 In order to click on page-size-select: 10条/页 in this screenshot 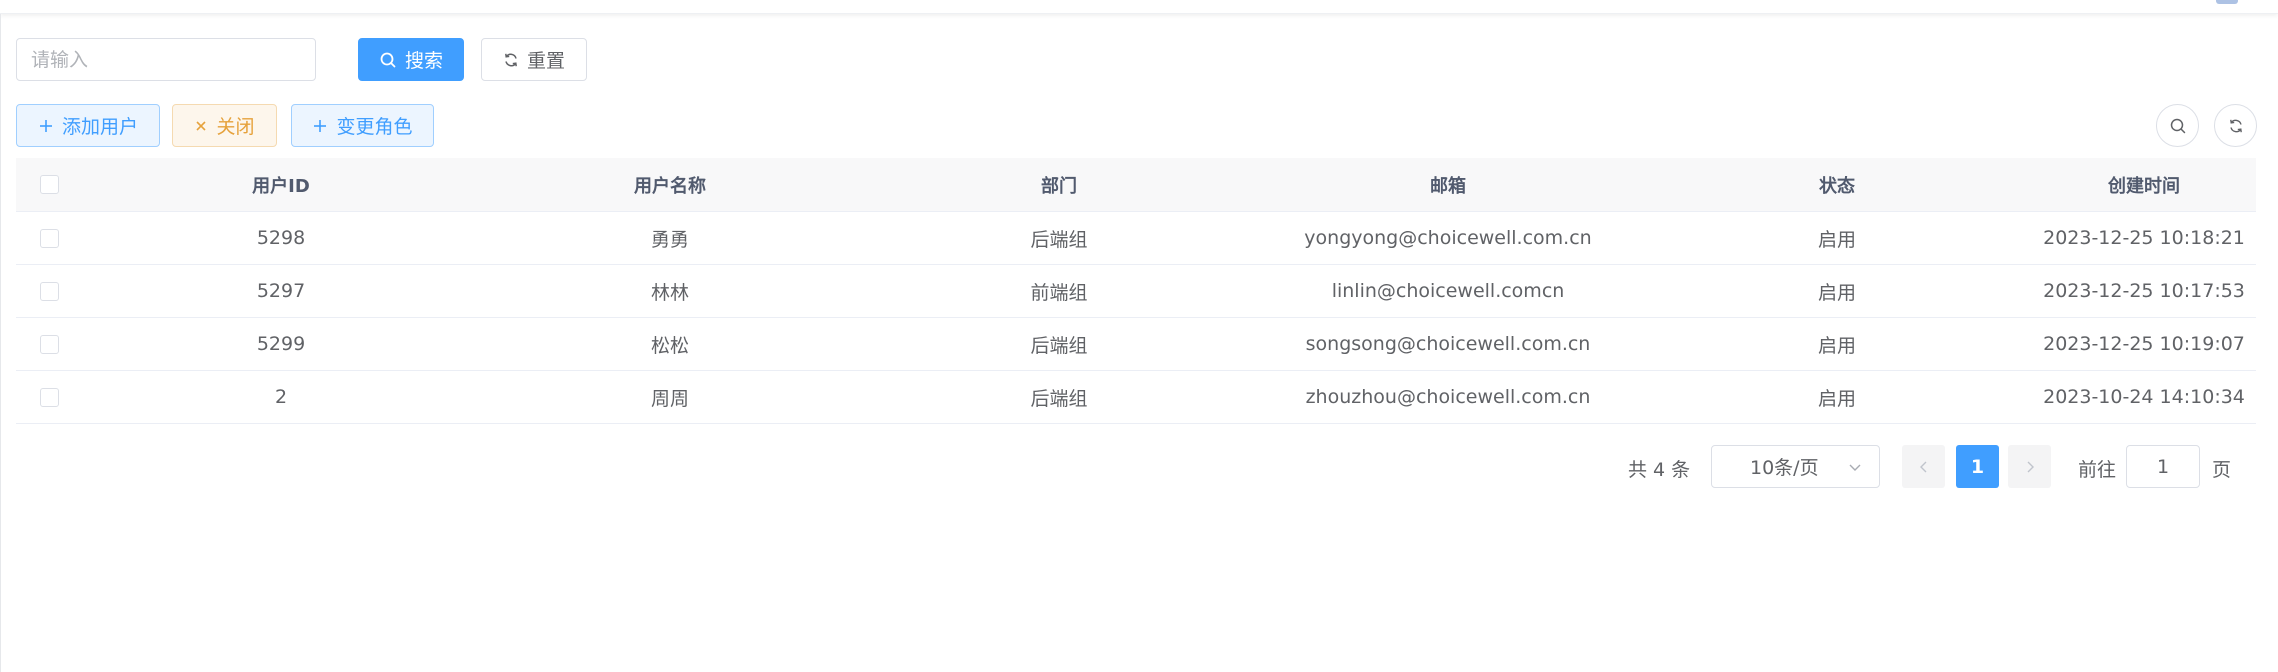, I will do `click(1795, 466)`.